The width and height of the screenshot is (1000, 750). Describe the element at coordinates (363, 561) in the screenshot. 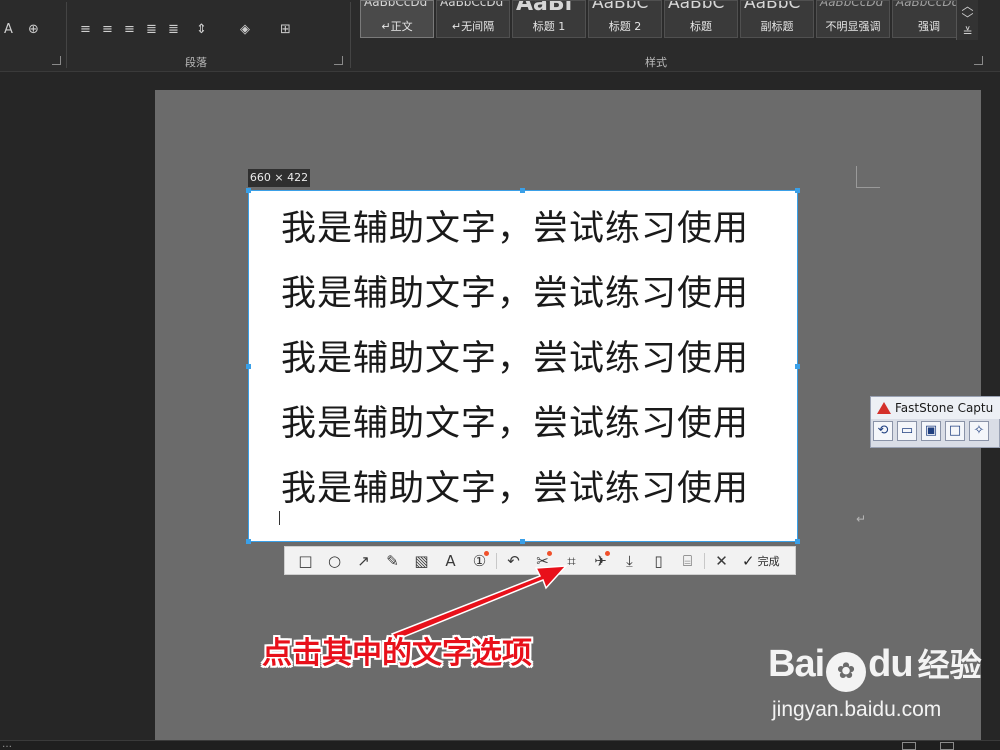

I see `arrow-icon: ↗` at that location.